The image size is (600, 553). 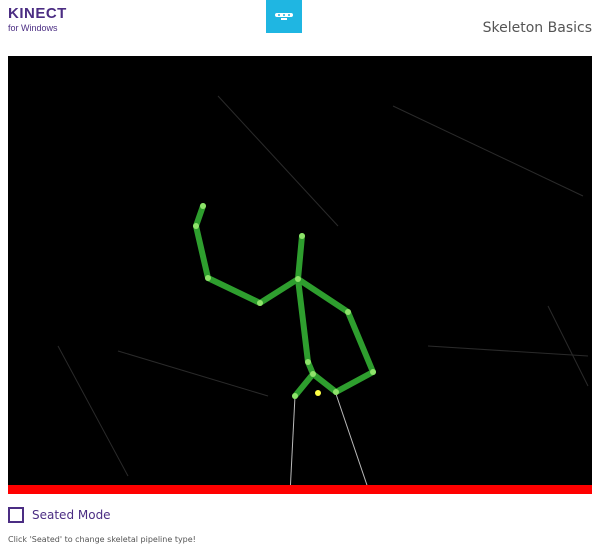 I want to click on leg-line-left, so click(x=292, y=444).